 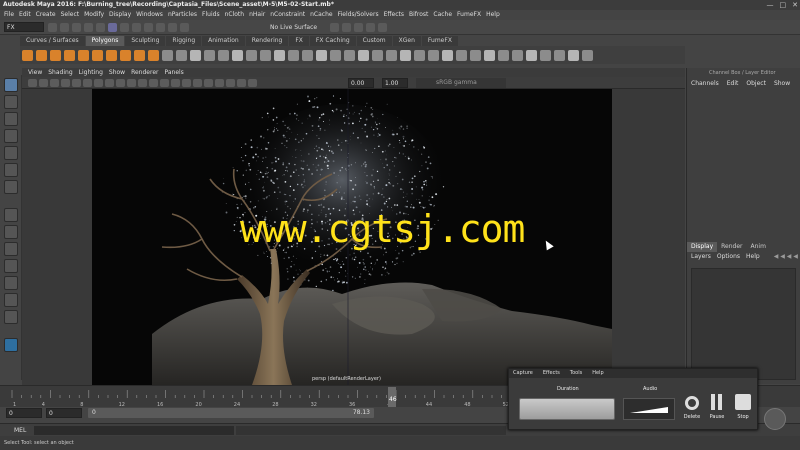 I want to click on undo-icon, so click(x=88, y=27).